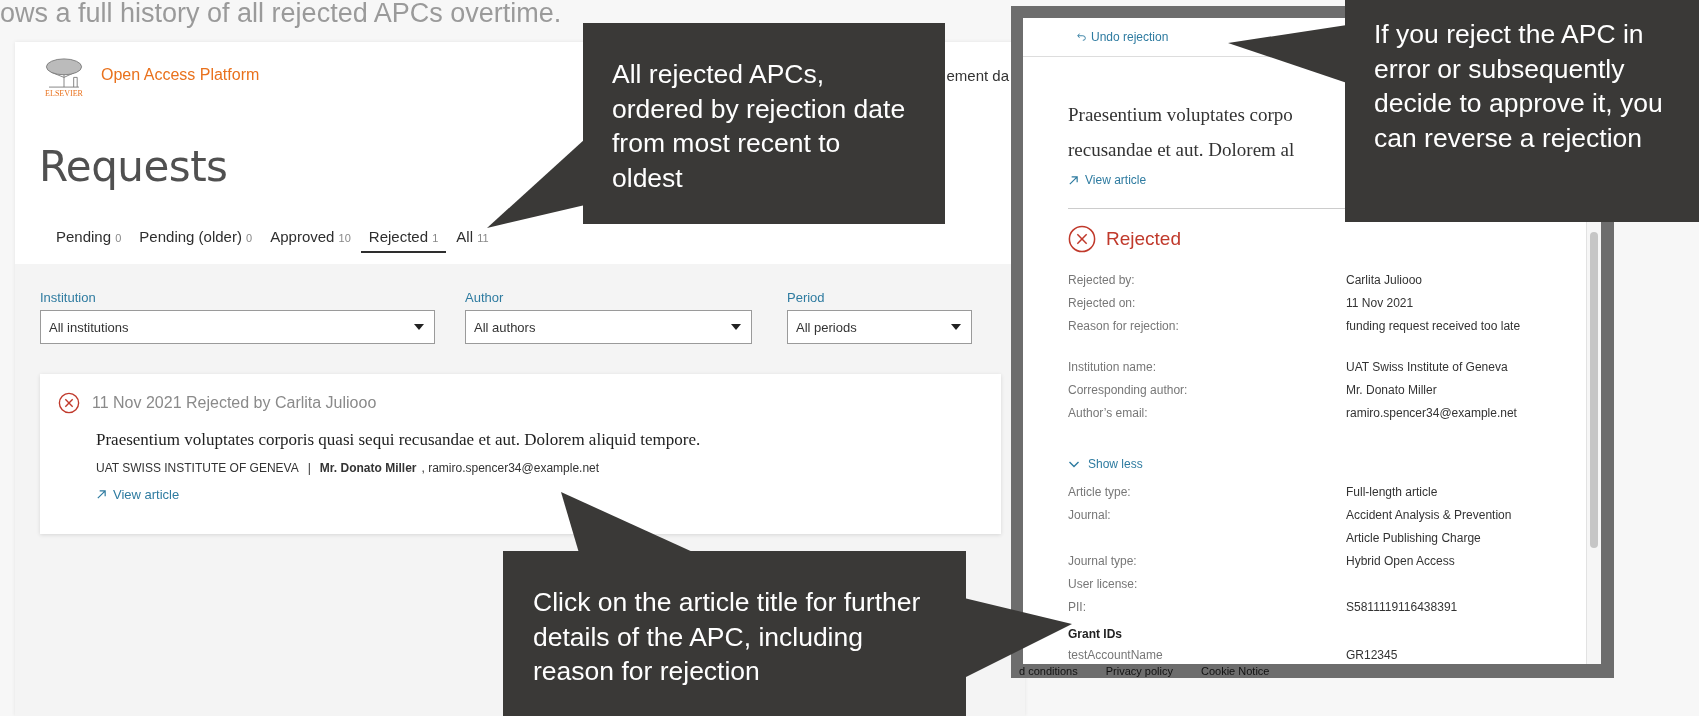 This screenshot has height=716, width=1699. I want to click on caption-text: ows a full history of all rejected APCs overtime., so click(281, 14).